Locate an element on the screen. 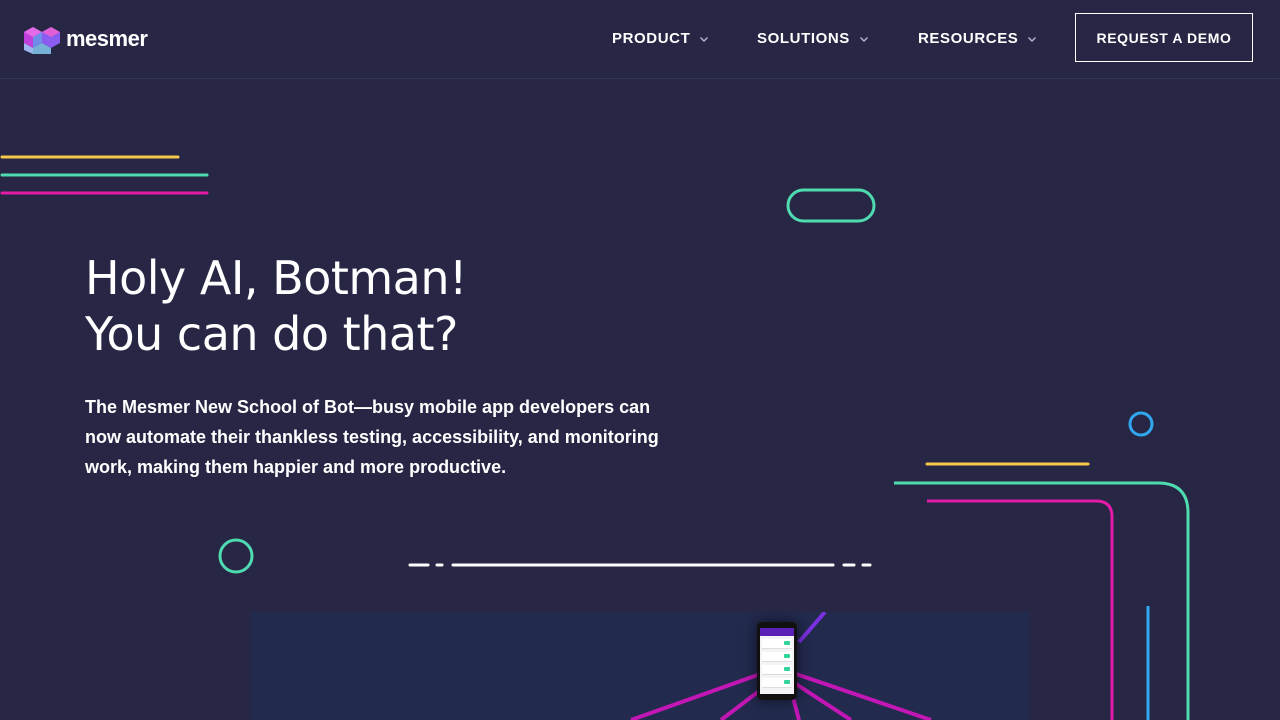 This screenshot has height=720, width=1280. phone-screen is located at coordinates (777, 661).